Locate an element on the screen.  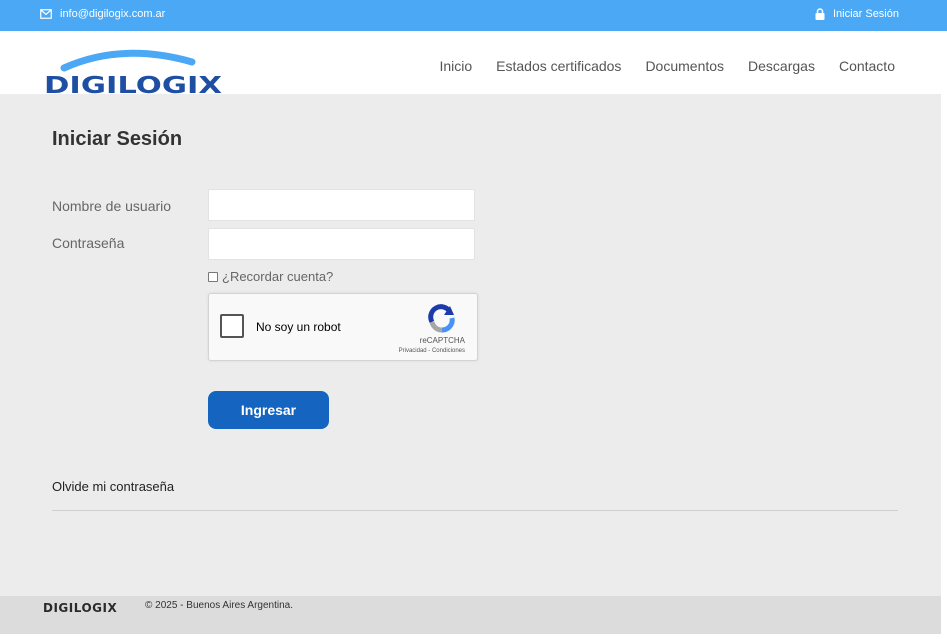
recaptcha-checkbox is located at coordinates (232, 326).